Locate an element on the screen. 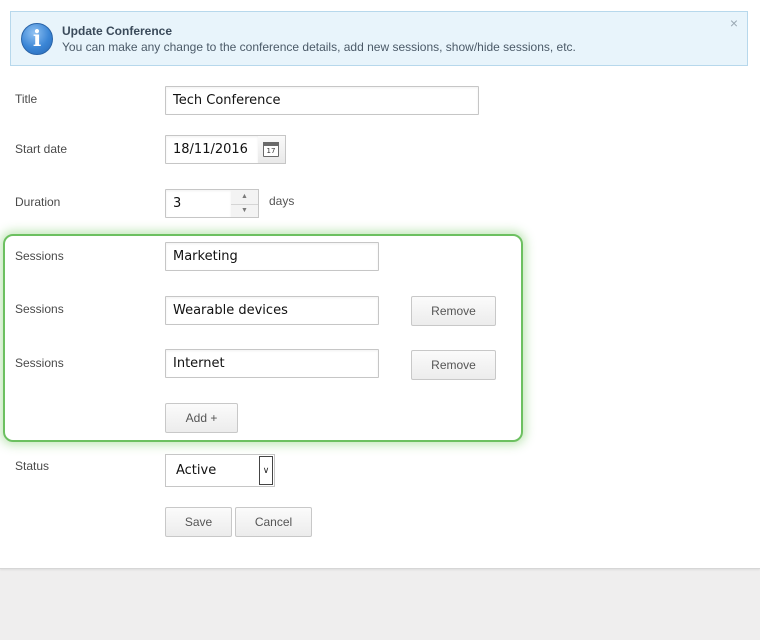 This screenshot has height=640, width=760. title-input: Tech Conference is located at coordinates (322, 100).